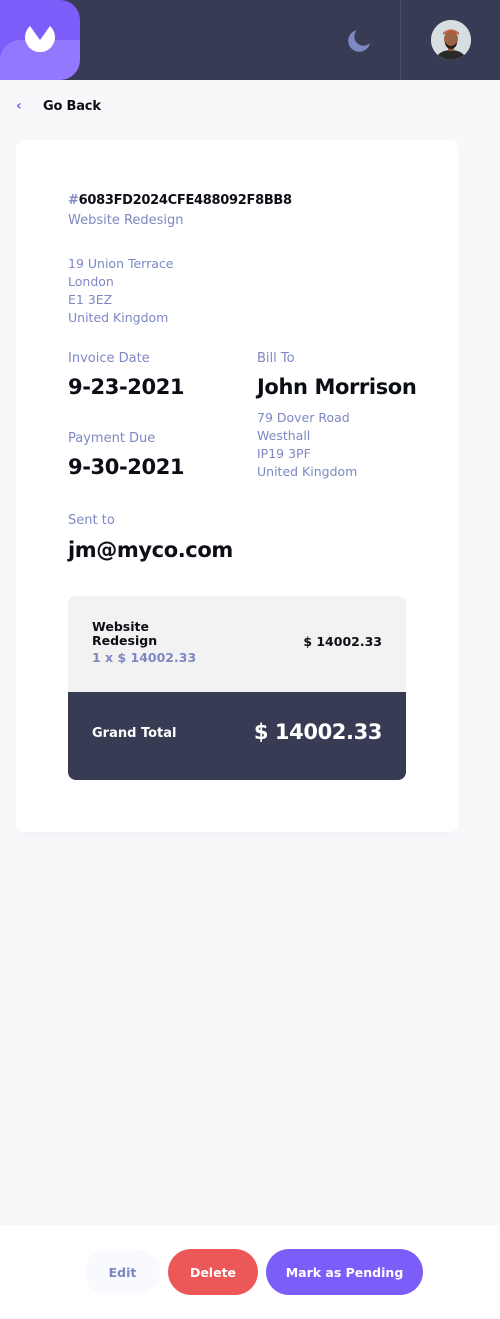 The height and width of the screenshot is (1319, 500). I want to click on payment-due-label: Payment Due, so click(112, 438).